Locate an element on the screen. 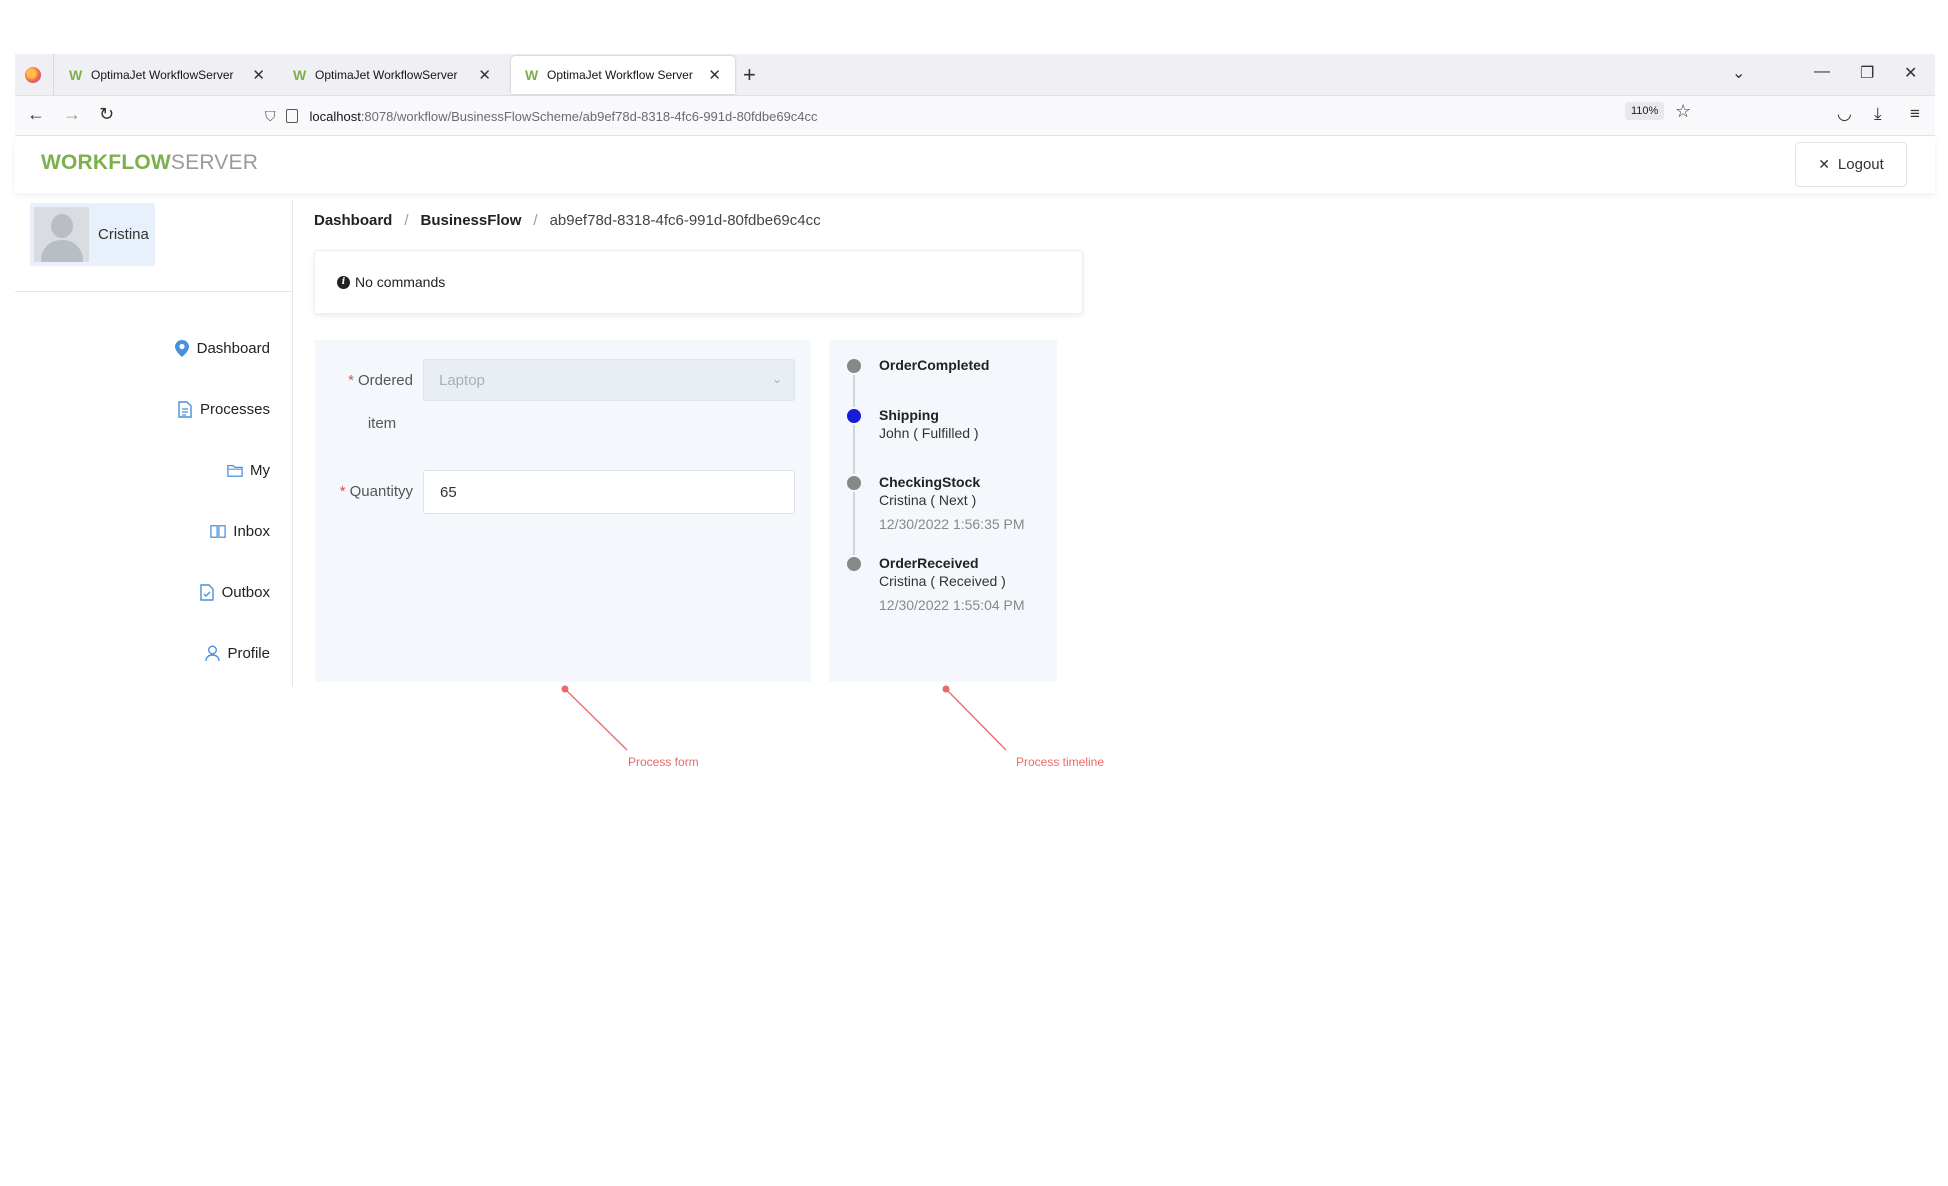 This screenshot has width=1948, height=1186. forward-icon: → is located at coordinates (72, 114).